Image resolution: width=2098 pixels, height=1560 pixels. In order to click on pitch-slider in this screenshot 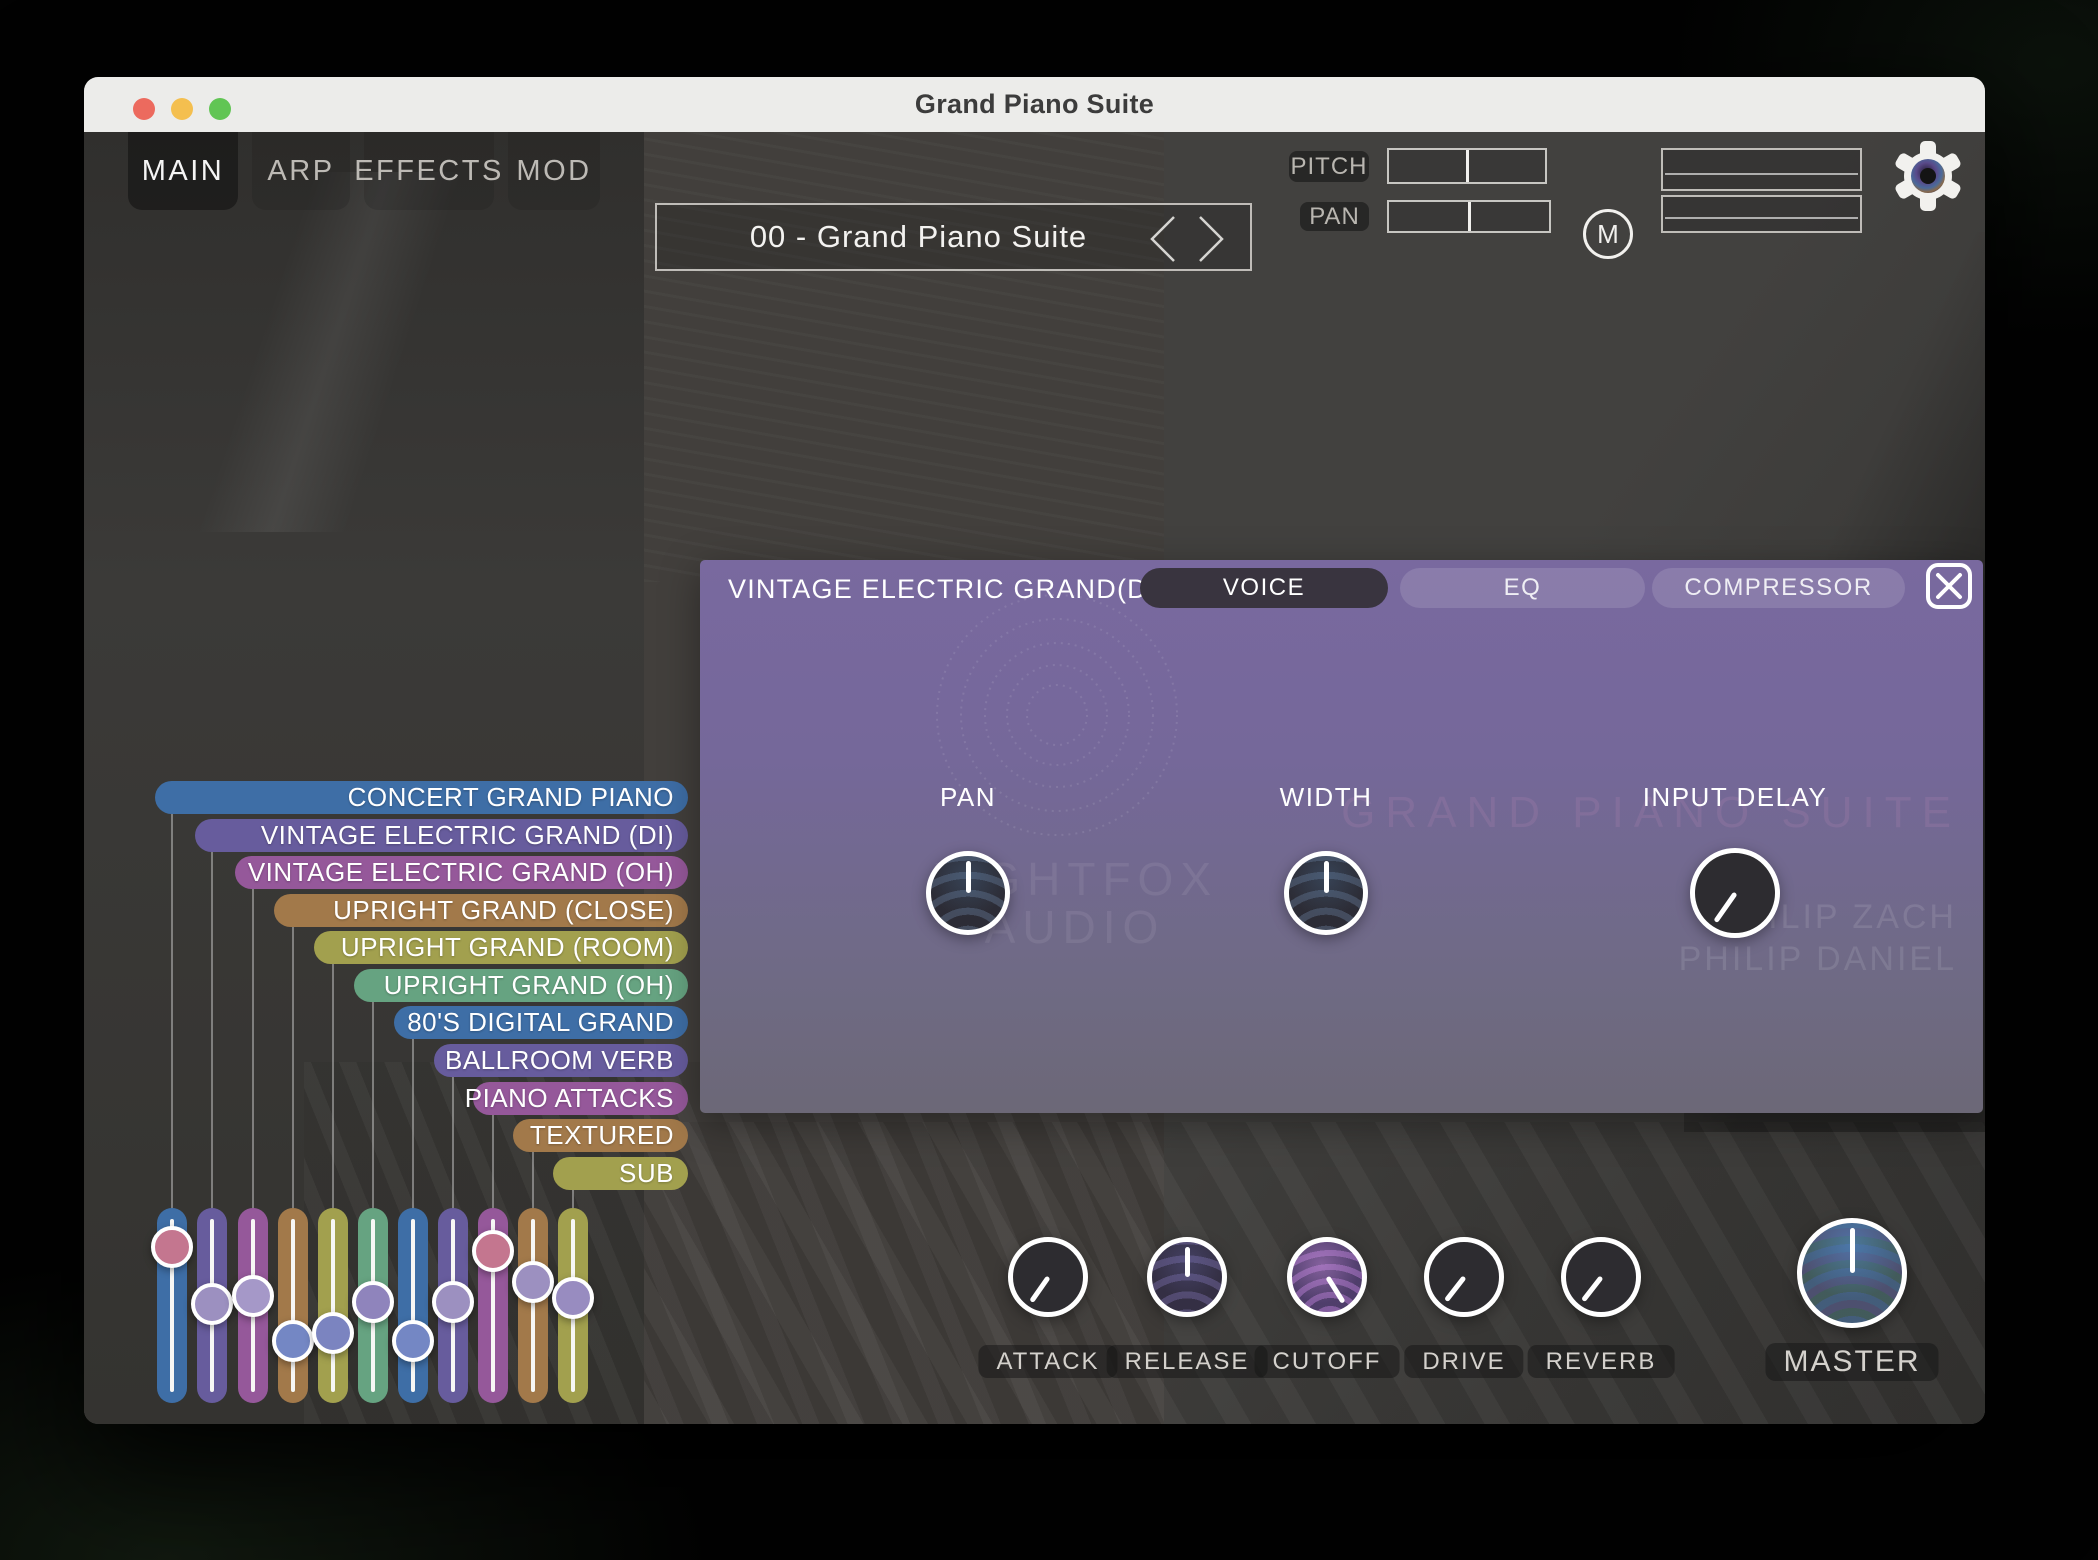, I will do `click(1467, 166)`.